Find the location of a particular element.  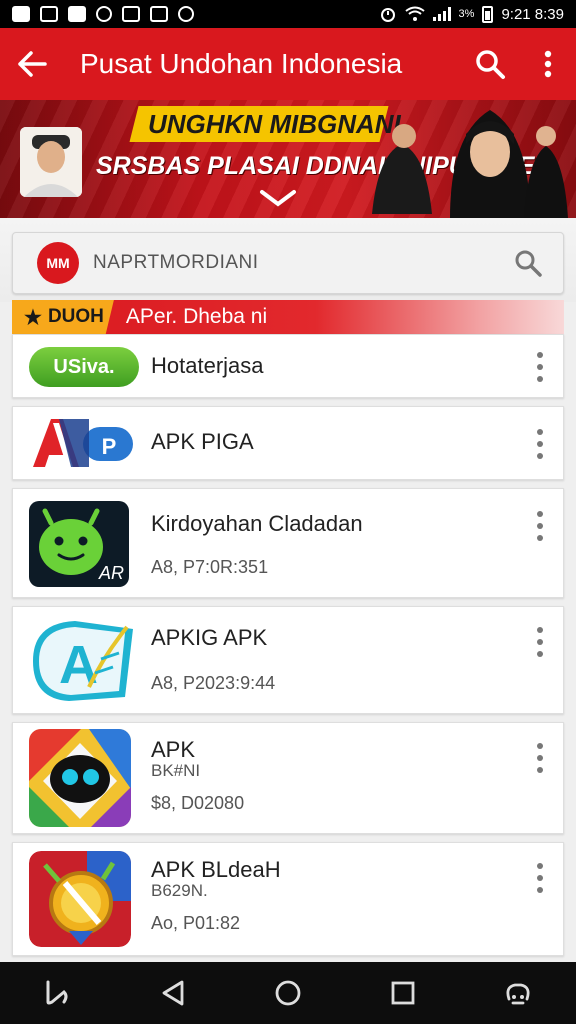

system-nav-bar is located at coordinates (288, 993).